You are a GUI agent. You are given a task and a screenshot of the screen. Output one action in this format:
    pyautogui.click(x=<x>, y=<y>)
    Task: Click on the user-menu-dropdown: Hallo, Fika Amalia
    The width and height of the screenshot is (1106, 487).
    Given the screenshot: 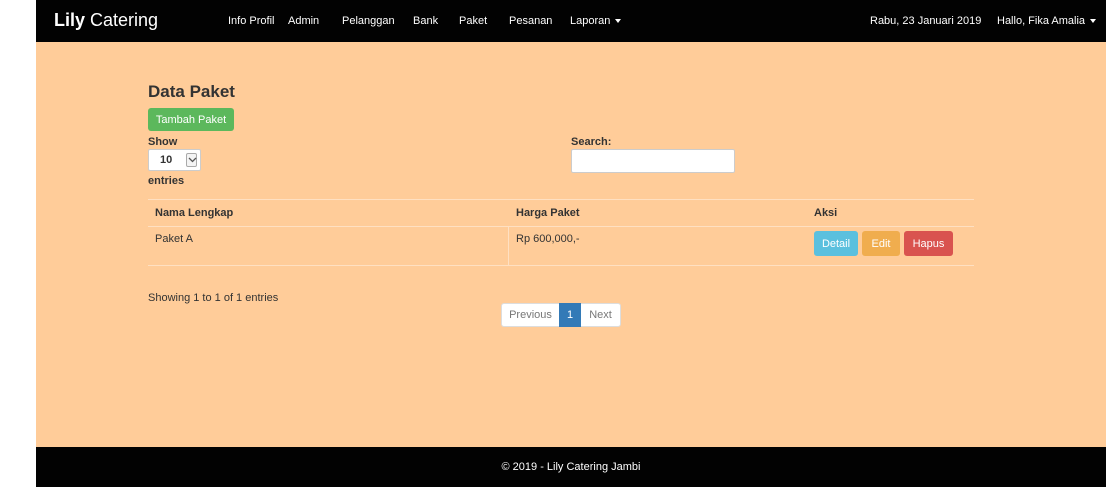 What is the action you would take?
    pyautogui.click(x=1047, y=21)
    